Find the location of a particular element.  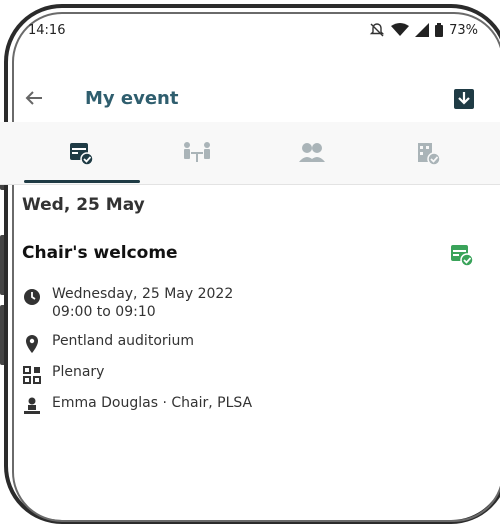

building-check-icon is located at coordinates (429, 154).